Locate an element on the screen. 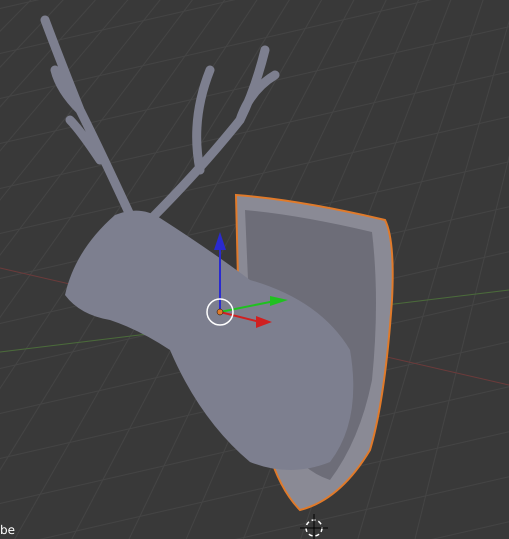  3d-cursor-icon is located at coordinates (314, 526).